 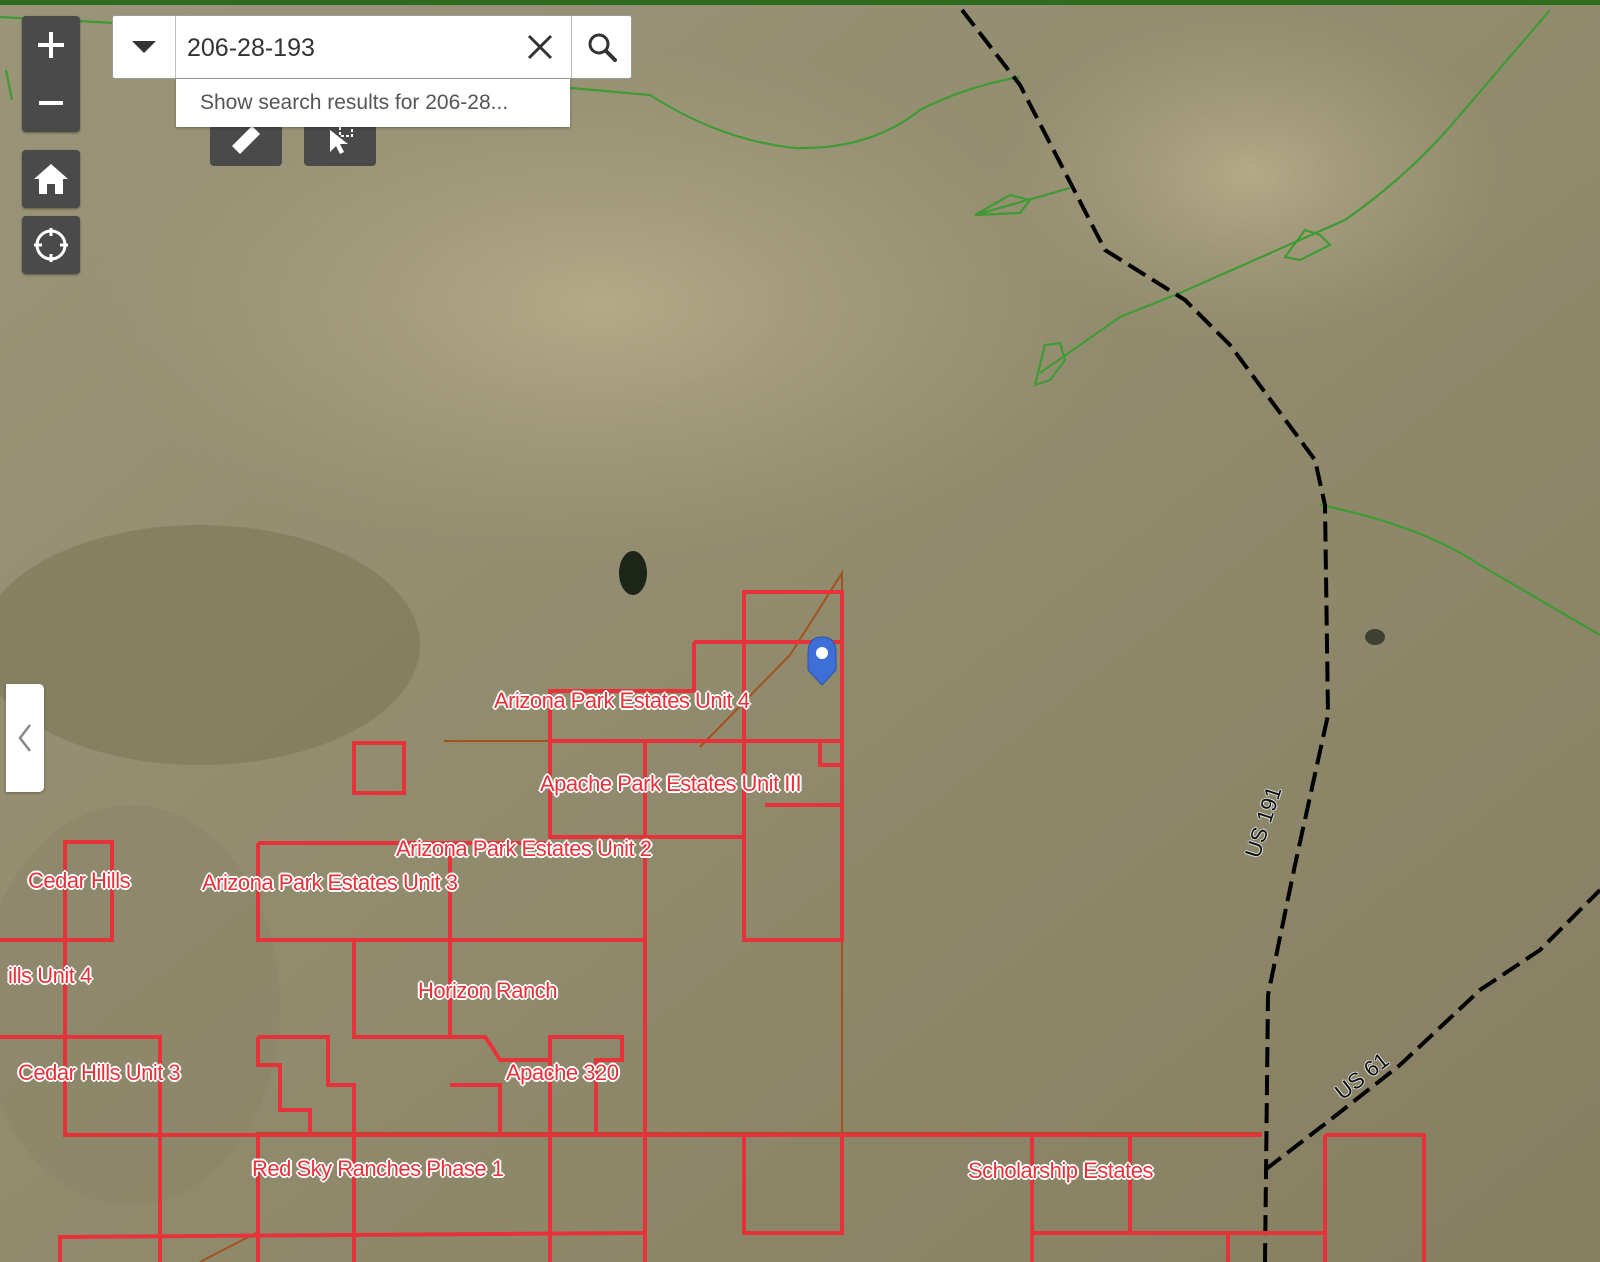 I want to click on minus-icon, so click(x=51, y=103).